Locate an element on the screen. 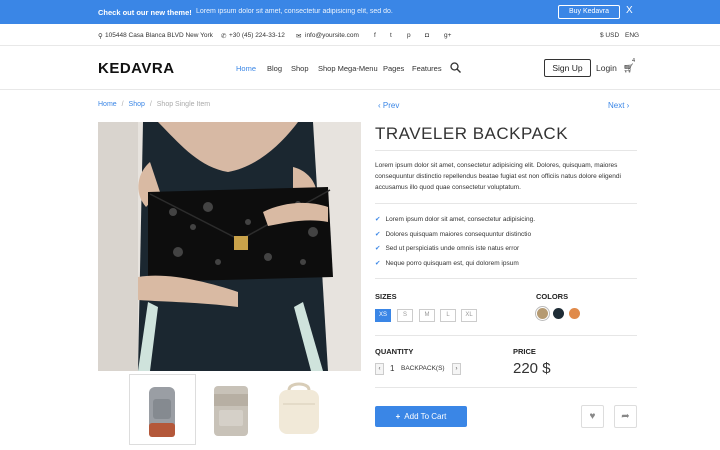  logo: KEDAVRA is located at coordinates (136, 68).